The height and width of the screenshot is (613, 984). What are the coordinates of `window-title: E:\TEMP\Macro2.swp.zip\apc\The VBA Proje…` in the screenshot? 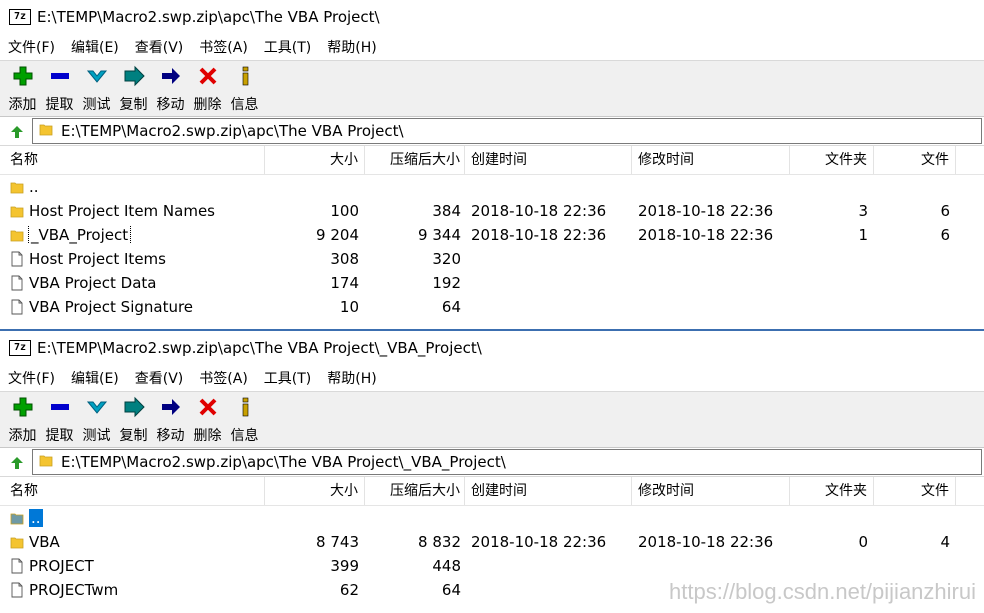 It's located at (259, 348).